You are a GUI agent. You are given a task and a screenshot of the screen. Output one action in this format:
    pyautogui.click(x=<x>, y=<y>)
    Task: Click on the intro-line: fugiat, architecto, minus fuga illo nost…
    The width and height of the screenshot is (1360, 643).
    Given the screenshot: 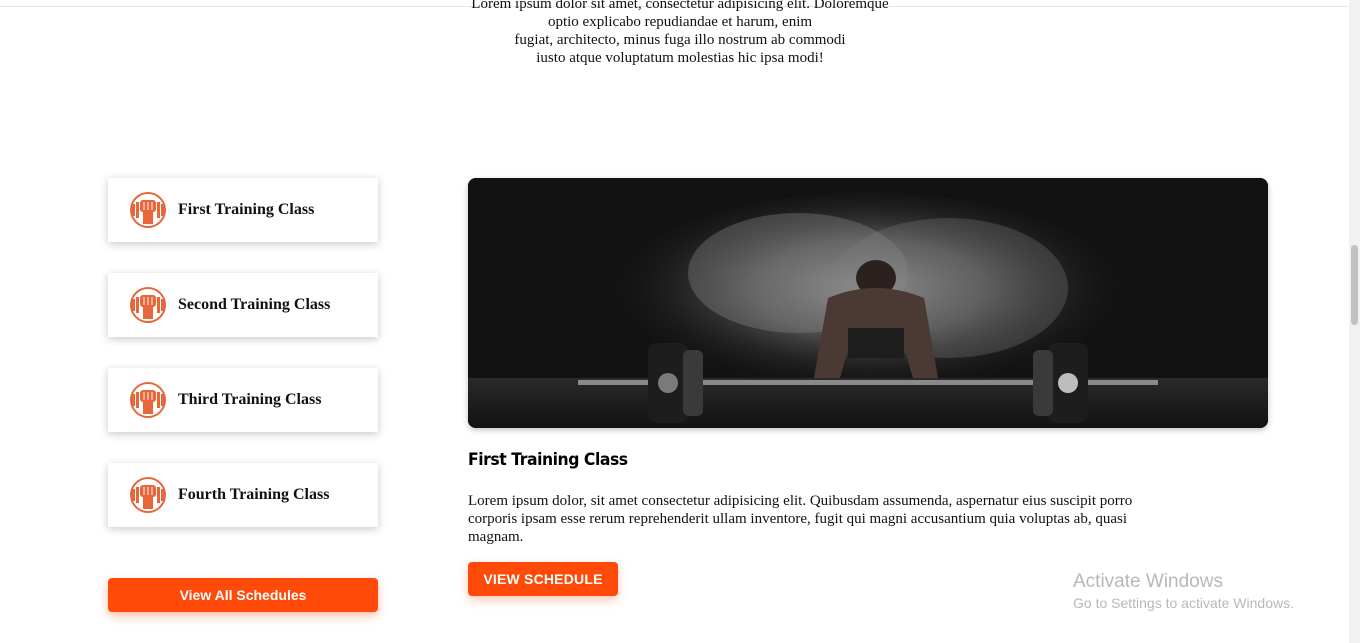 What is the action you would take?
    pyautogui.click(x=680, y=40)
    